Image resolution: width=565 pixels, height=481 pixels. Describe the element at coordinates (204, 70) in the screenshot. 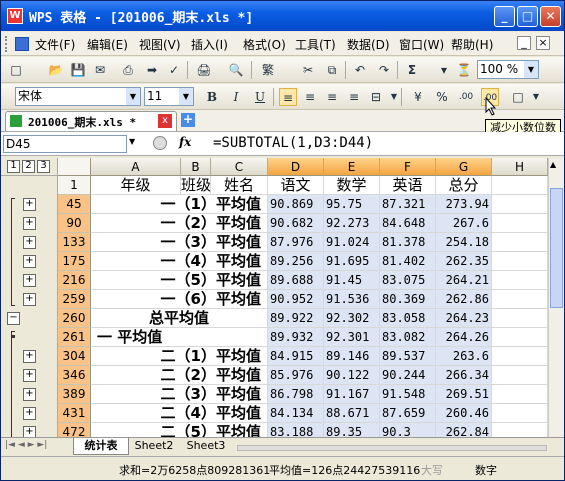

I see `print-icon: 🖨` at that location.